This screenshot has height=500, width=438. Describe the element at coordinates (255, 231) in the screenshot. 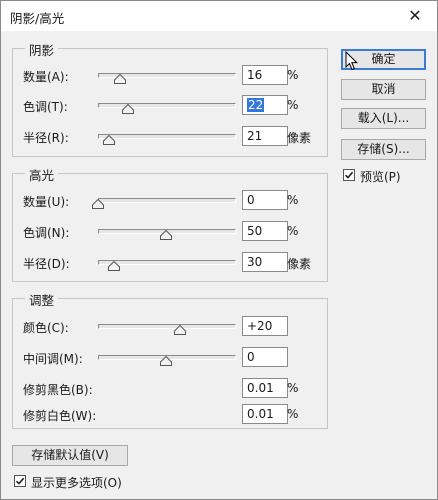

I see `highlights-tone-value: 50` at that location.